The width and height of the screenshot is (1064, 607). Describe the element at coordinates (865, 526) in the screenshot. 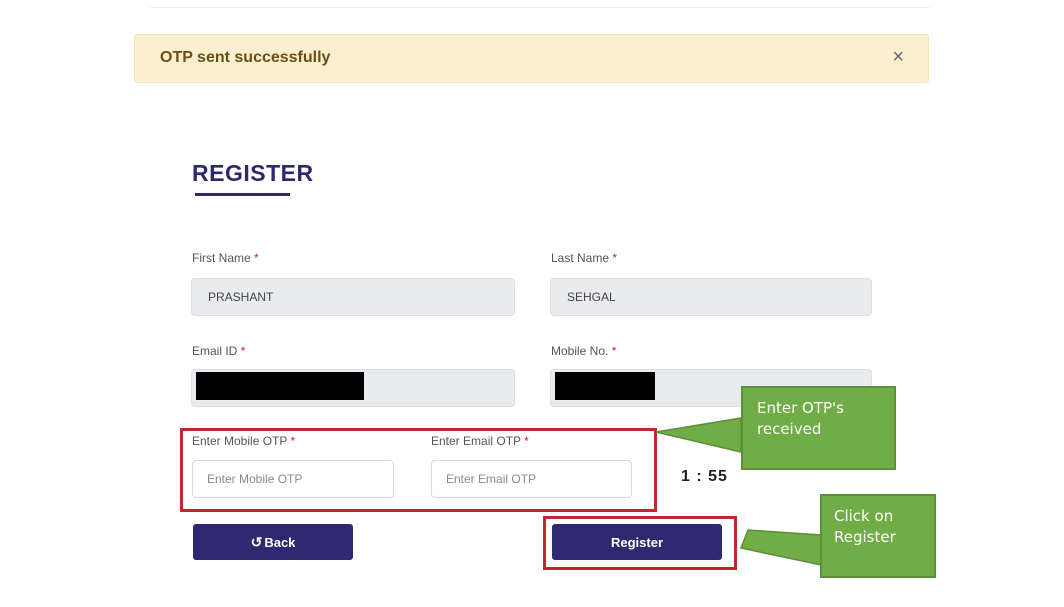

I see `register-callout-text: Click on Register` at that location.